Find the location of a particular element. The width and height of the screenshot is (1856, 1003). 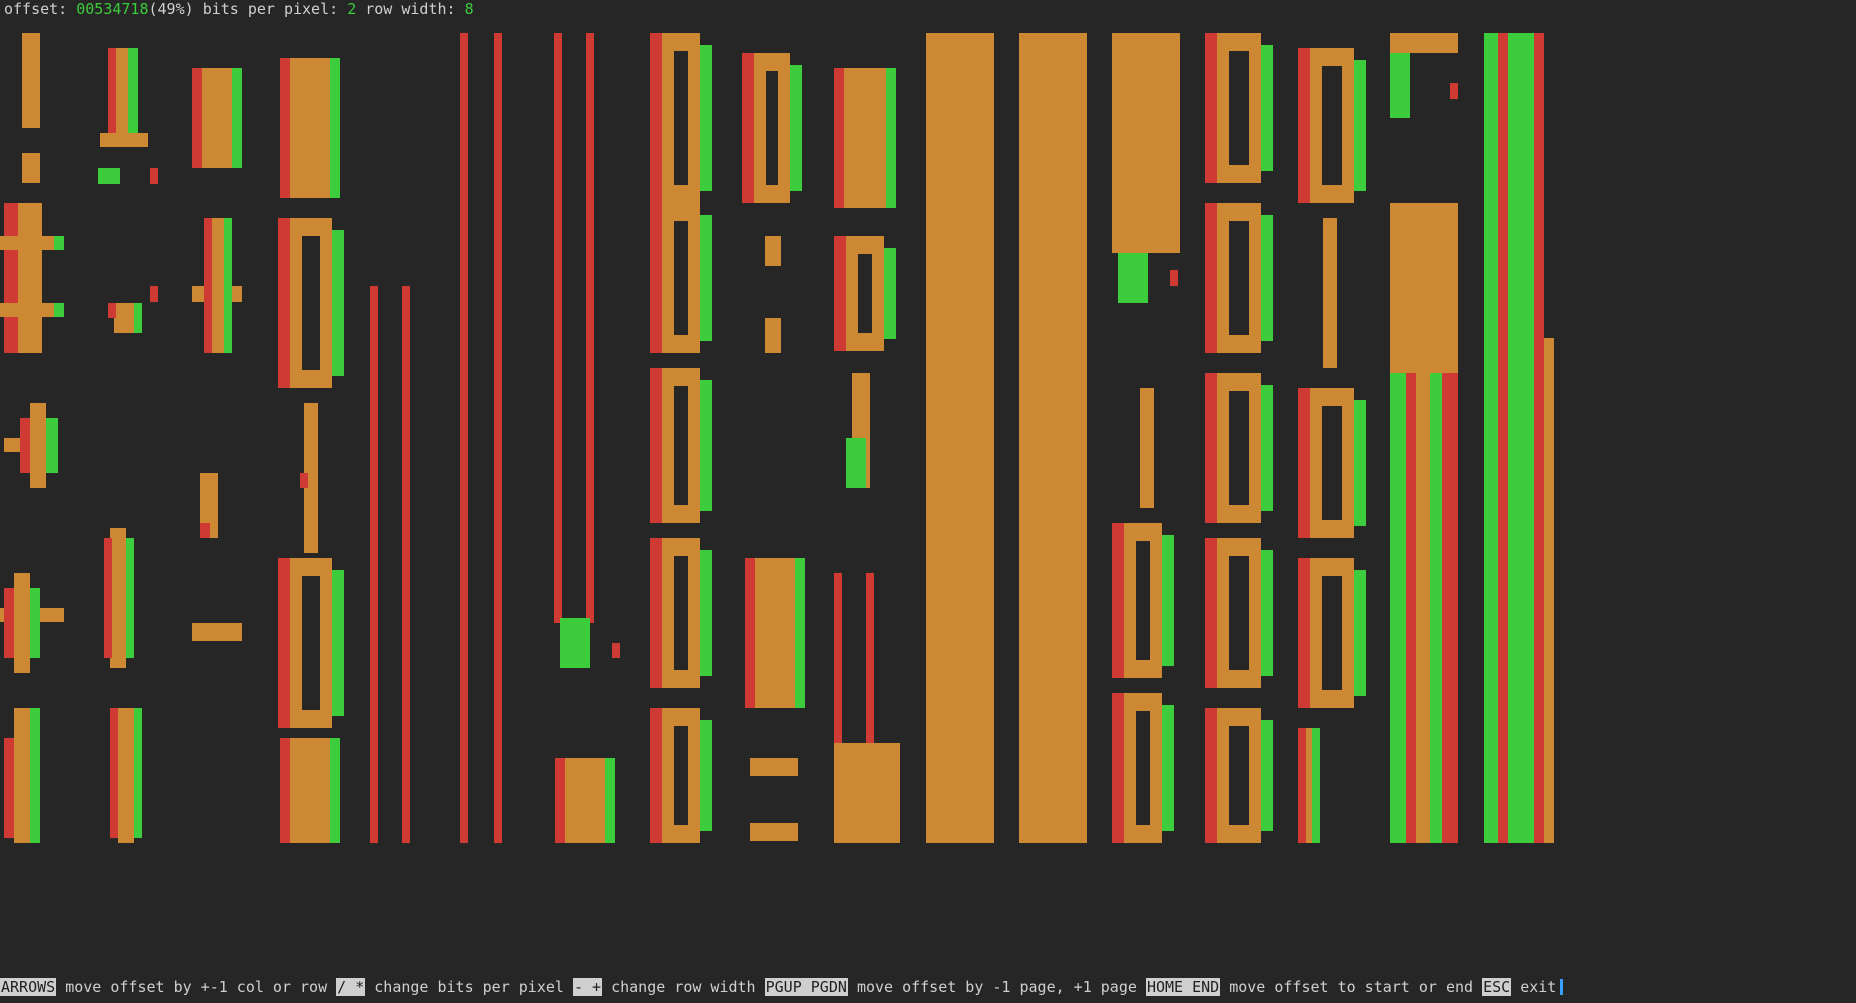

key-home-end: HOME END is located at coordinates (1183, 987).